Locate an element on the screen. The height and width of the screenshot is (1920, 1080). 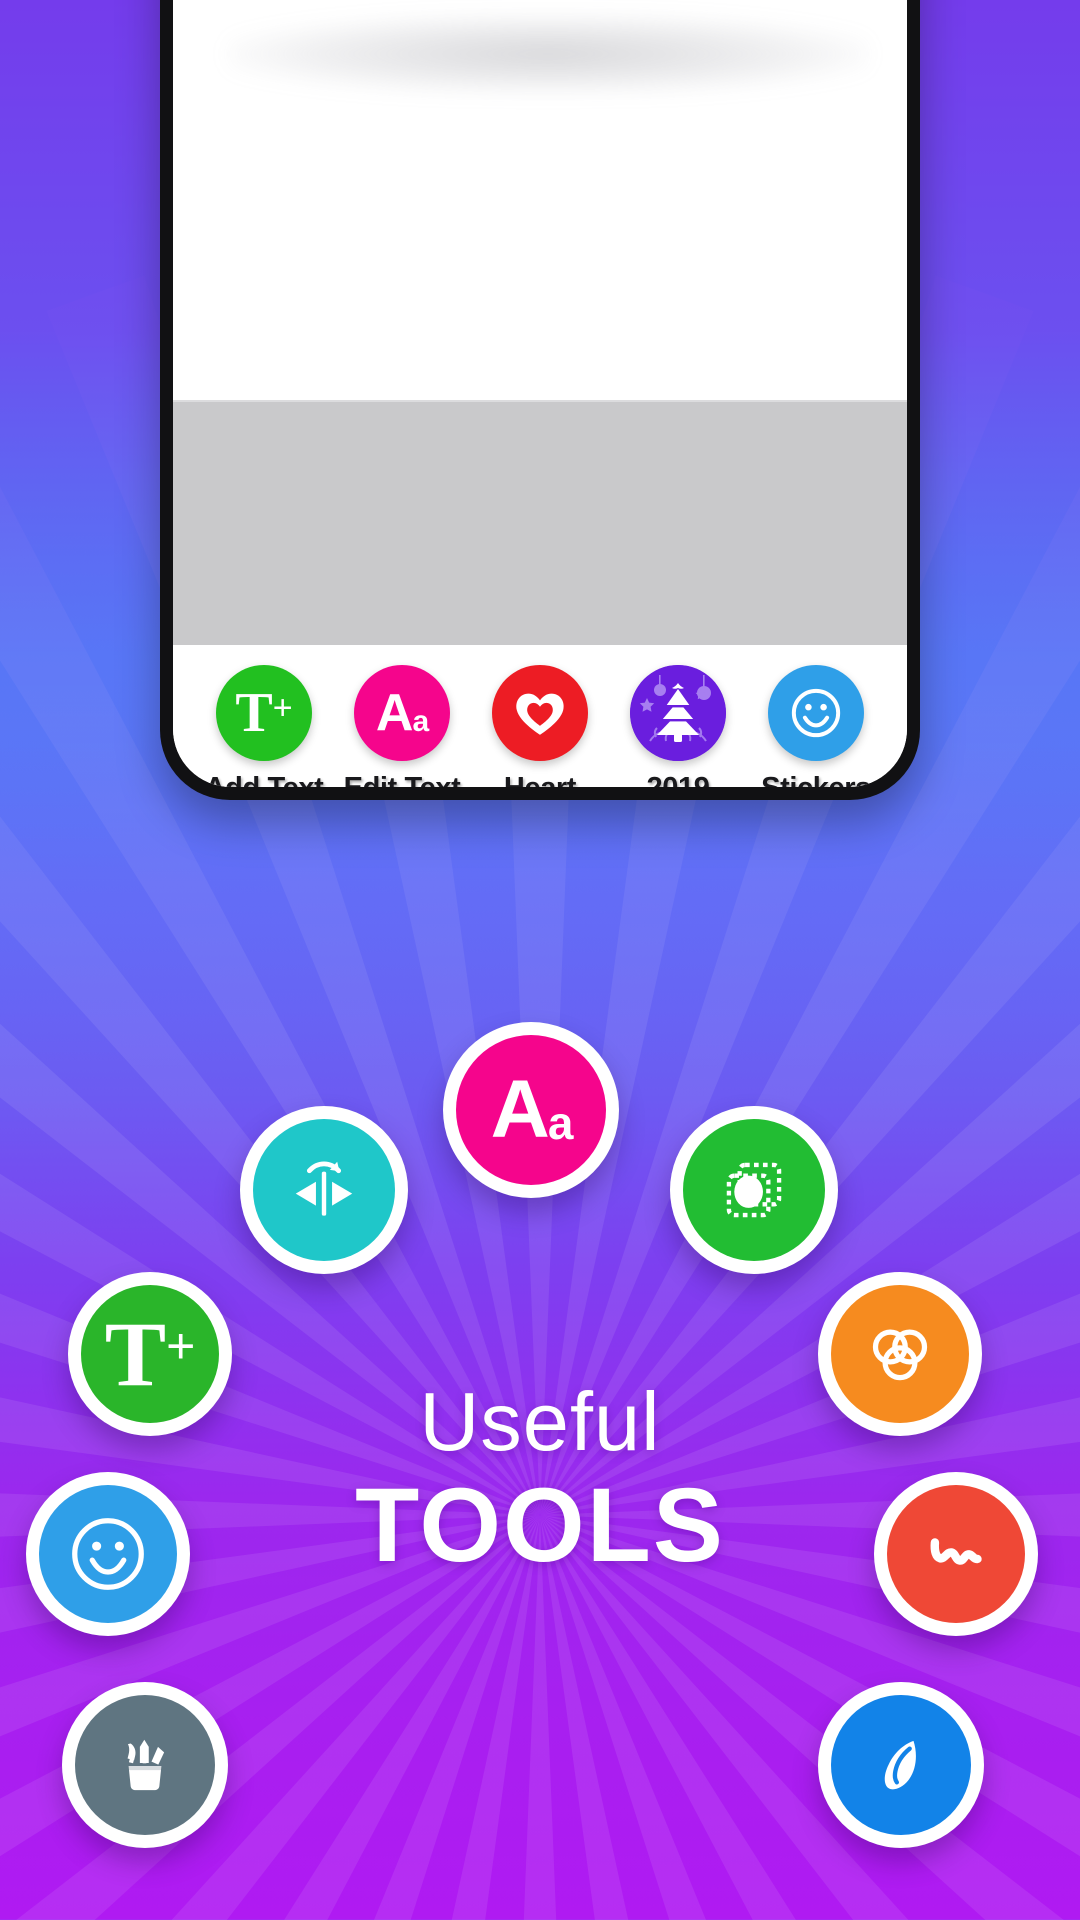
tool-button-edit-text: Aa is located at coordinates (531, 1110).